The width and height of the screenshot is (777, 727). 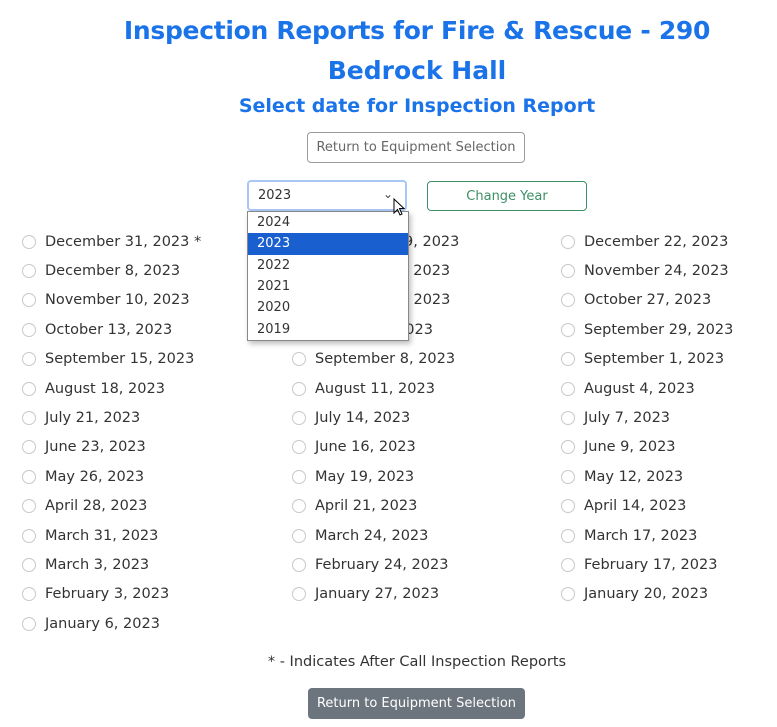 I want to click on date-label: September 1, 2023, so click(x=654, y=359).